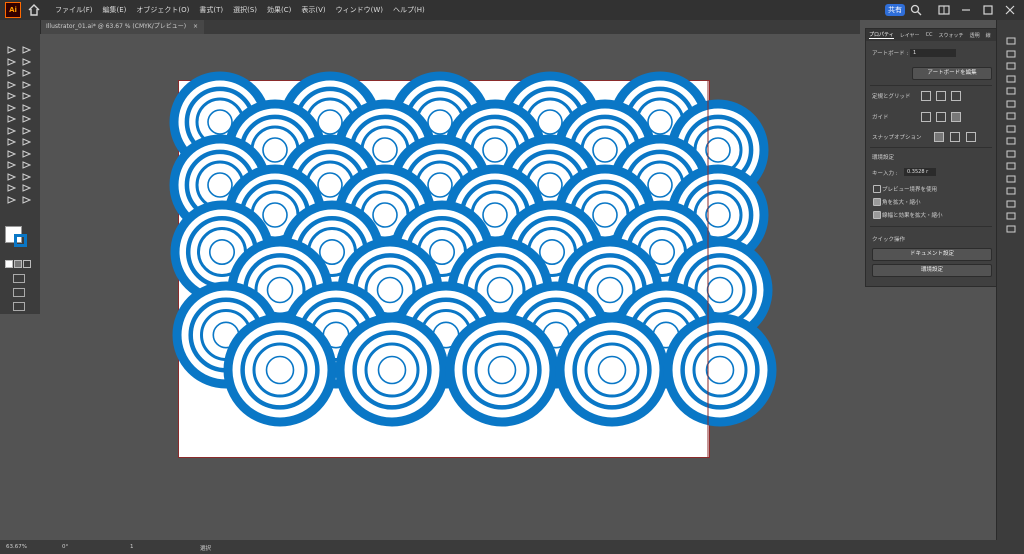 Image resolution: width=1024 pixels, height=554 pixels. What do you see at coordinates (920, 172) in the screenshot?
I see `key-input-field: 0.3528 r` at bounding box center [920, 172].